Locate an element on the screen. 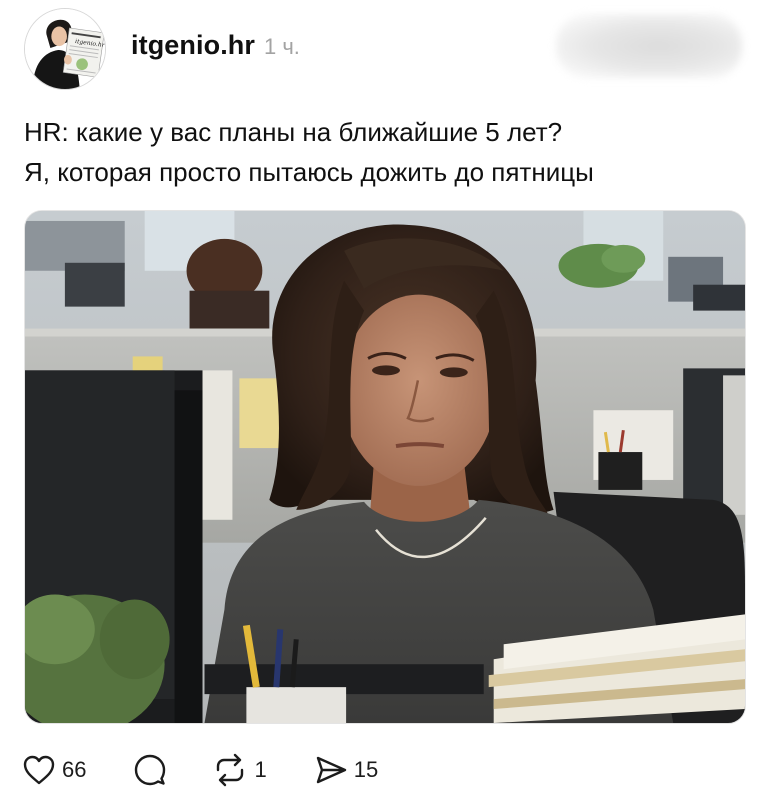  comment-icon is located at coordinates (150, 770).